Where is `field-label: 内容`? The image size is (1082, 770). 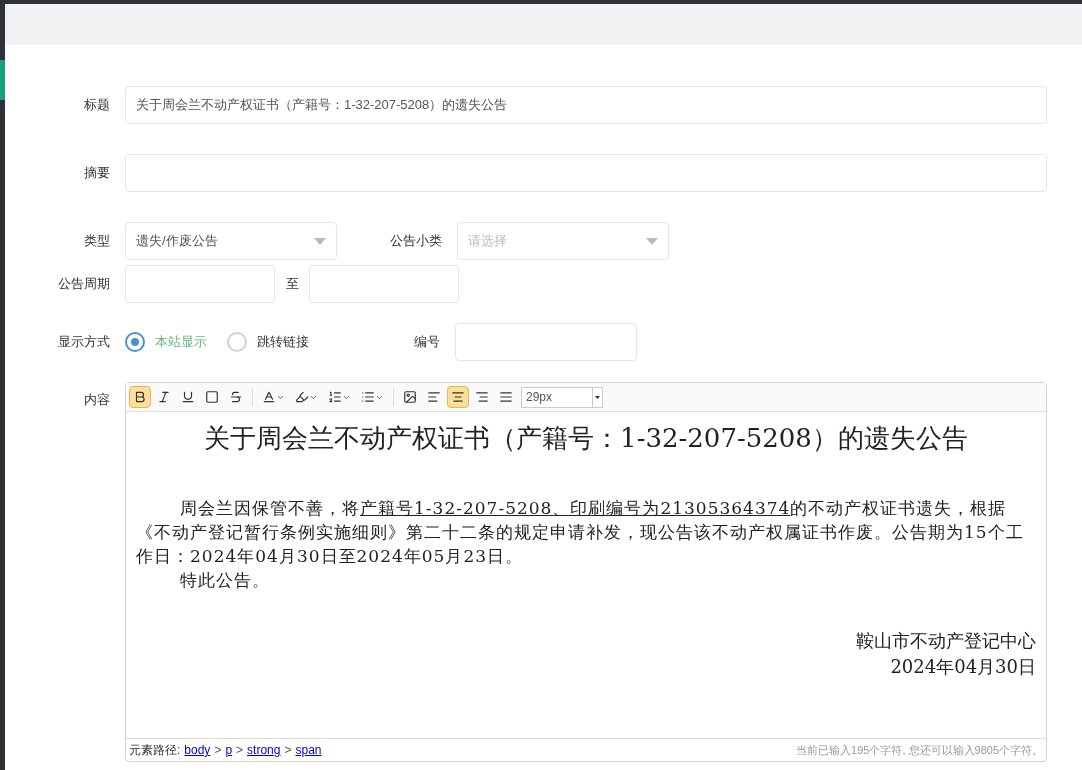
field-label: 内容 is located at coordinates (97, 399).